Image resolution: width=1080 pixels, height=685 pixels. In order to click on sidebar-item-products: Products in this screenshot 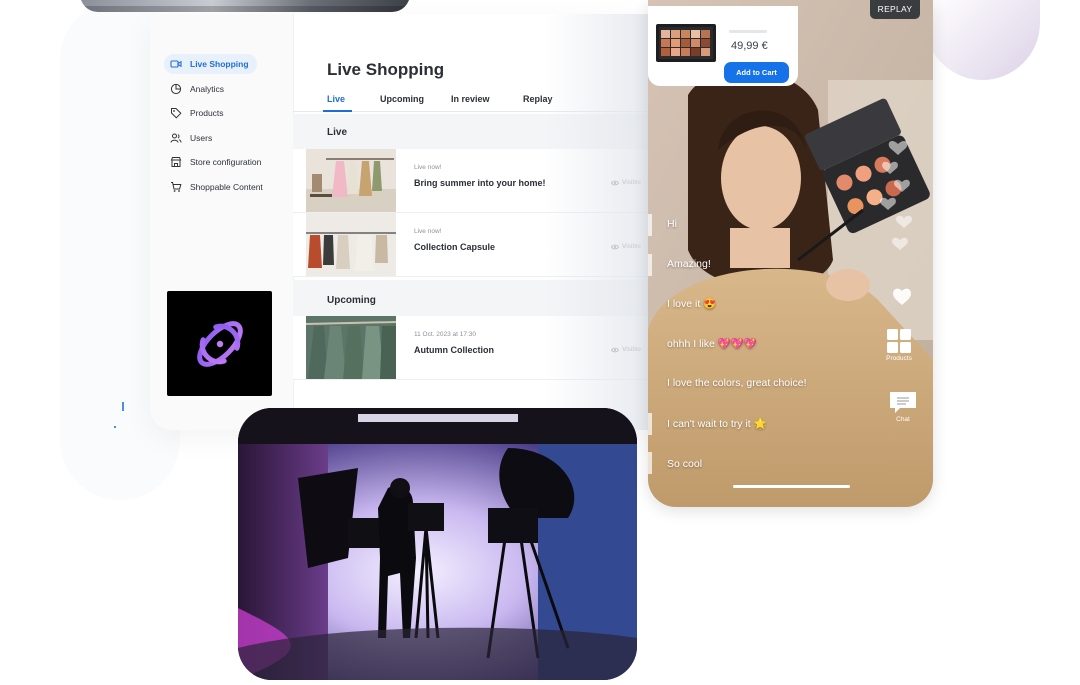, I will do `click(198, 113)`.